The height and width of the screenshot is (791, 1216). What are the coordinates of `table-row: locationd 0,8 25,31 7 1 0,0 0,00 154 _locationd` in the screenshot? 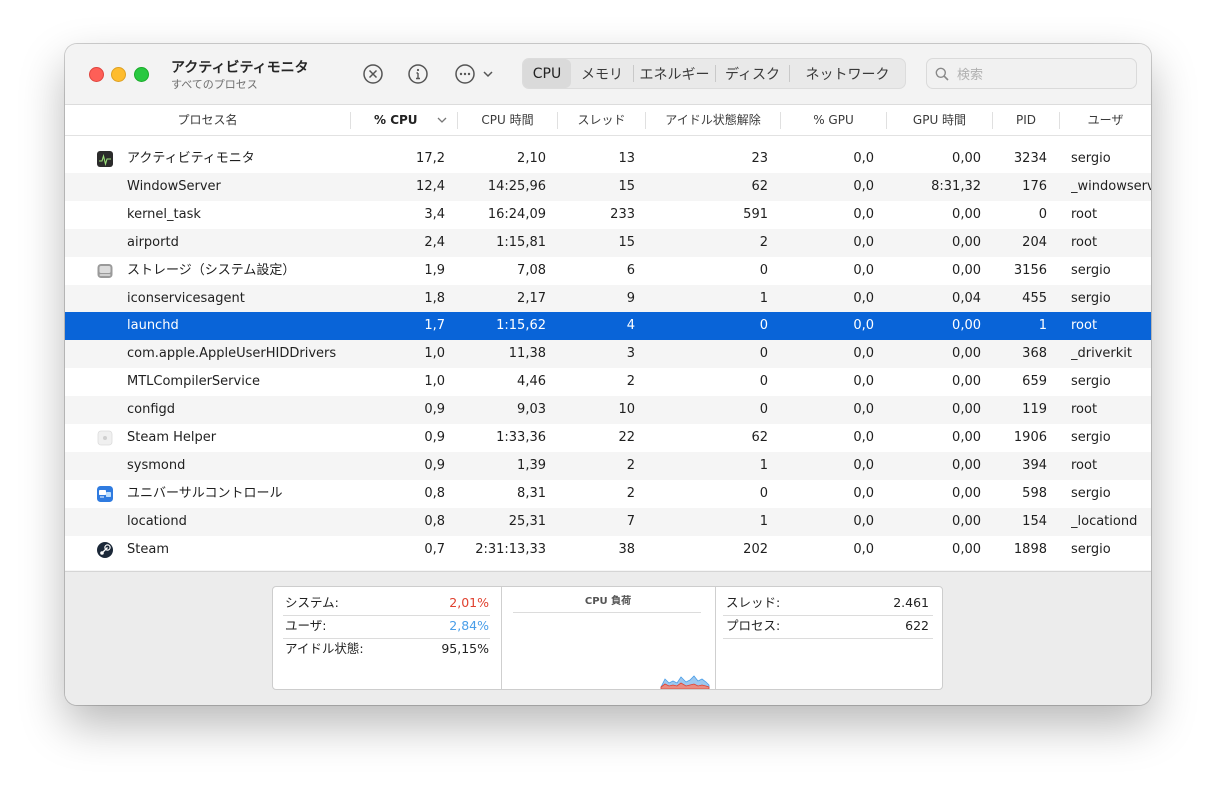 It's located at (608, 521).